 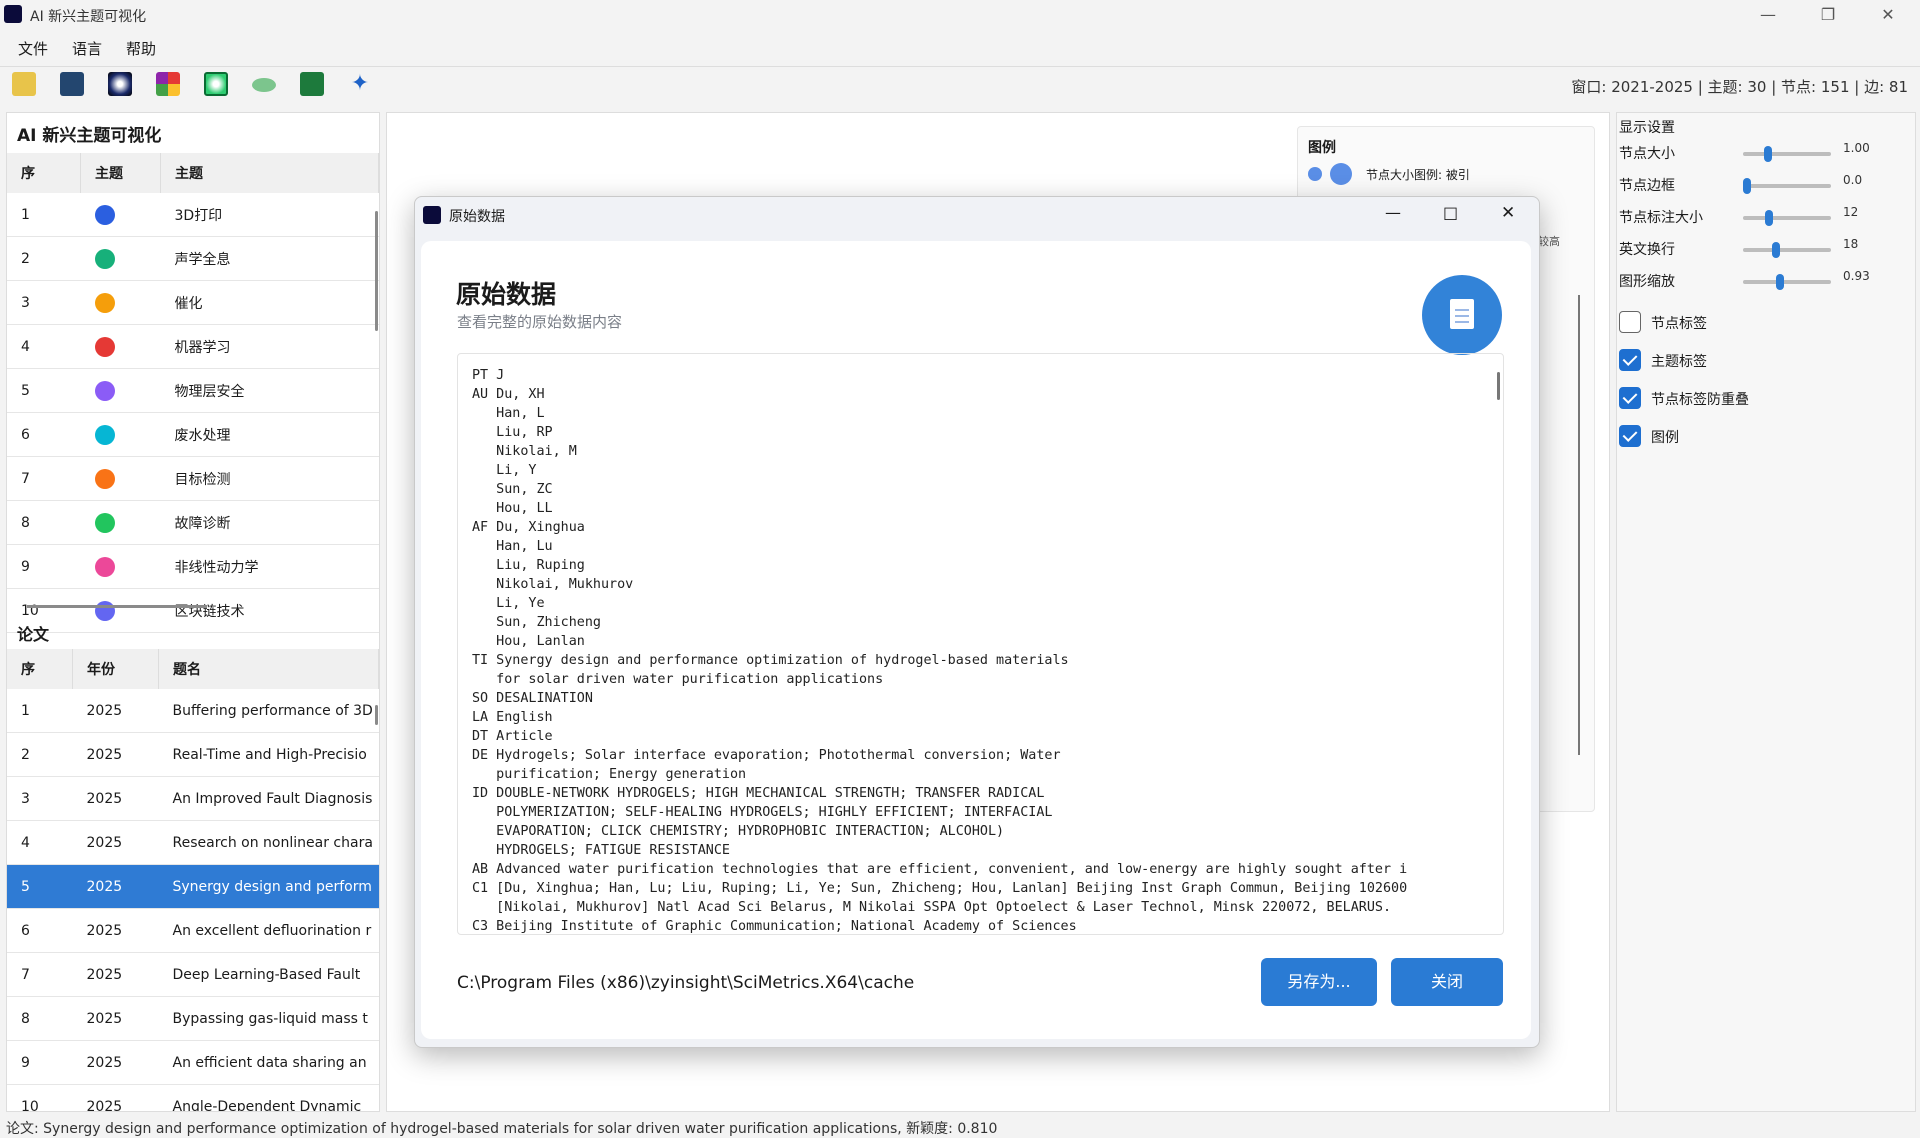 I want to click on topic-row: 8 故障诊断, so click(x=193, y=522).